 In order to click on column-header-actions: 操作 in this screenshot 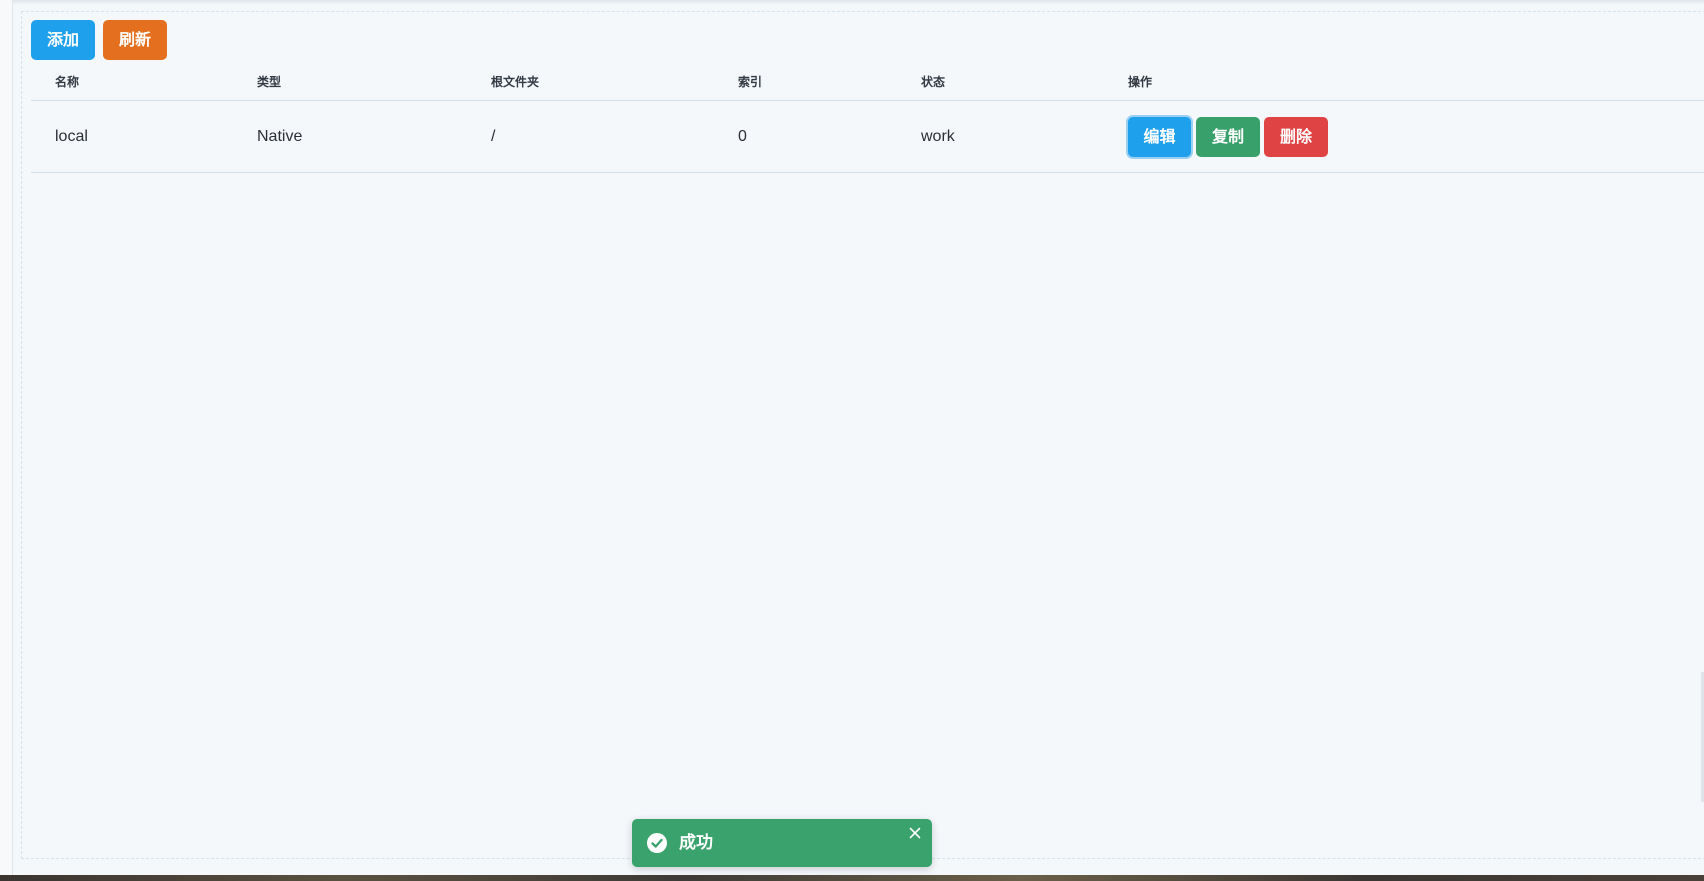, I will do `click(1140, 82)`.